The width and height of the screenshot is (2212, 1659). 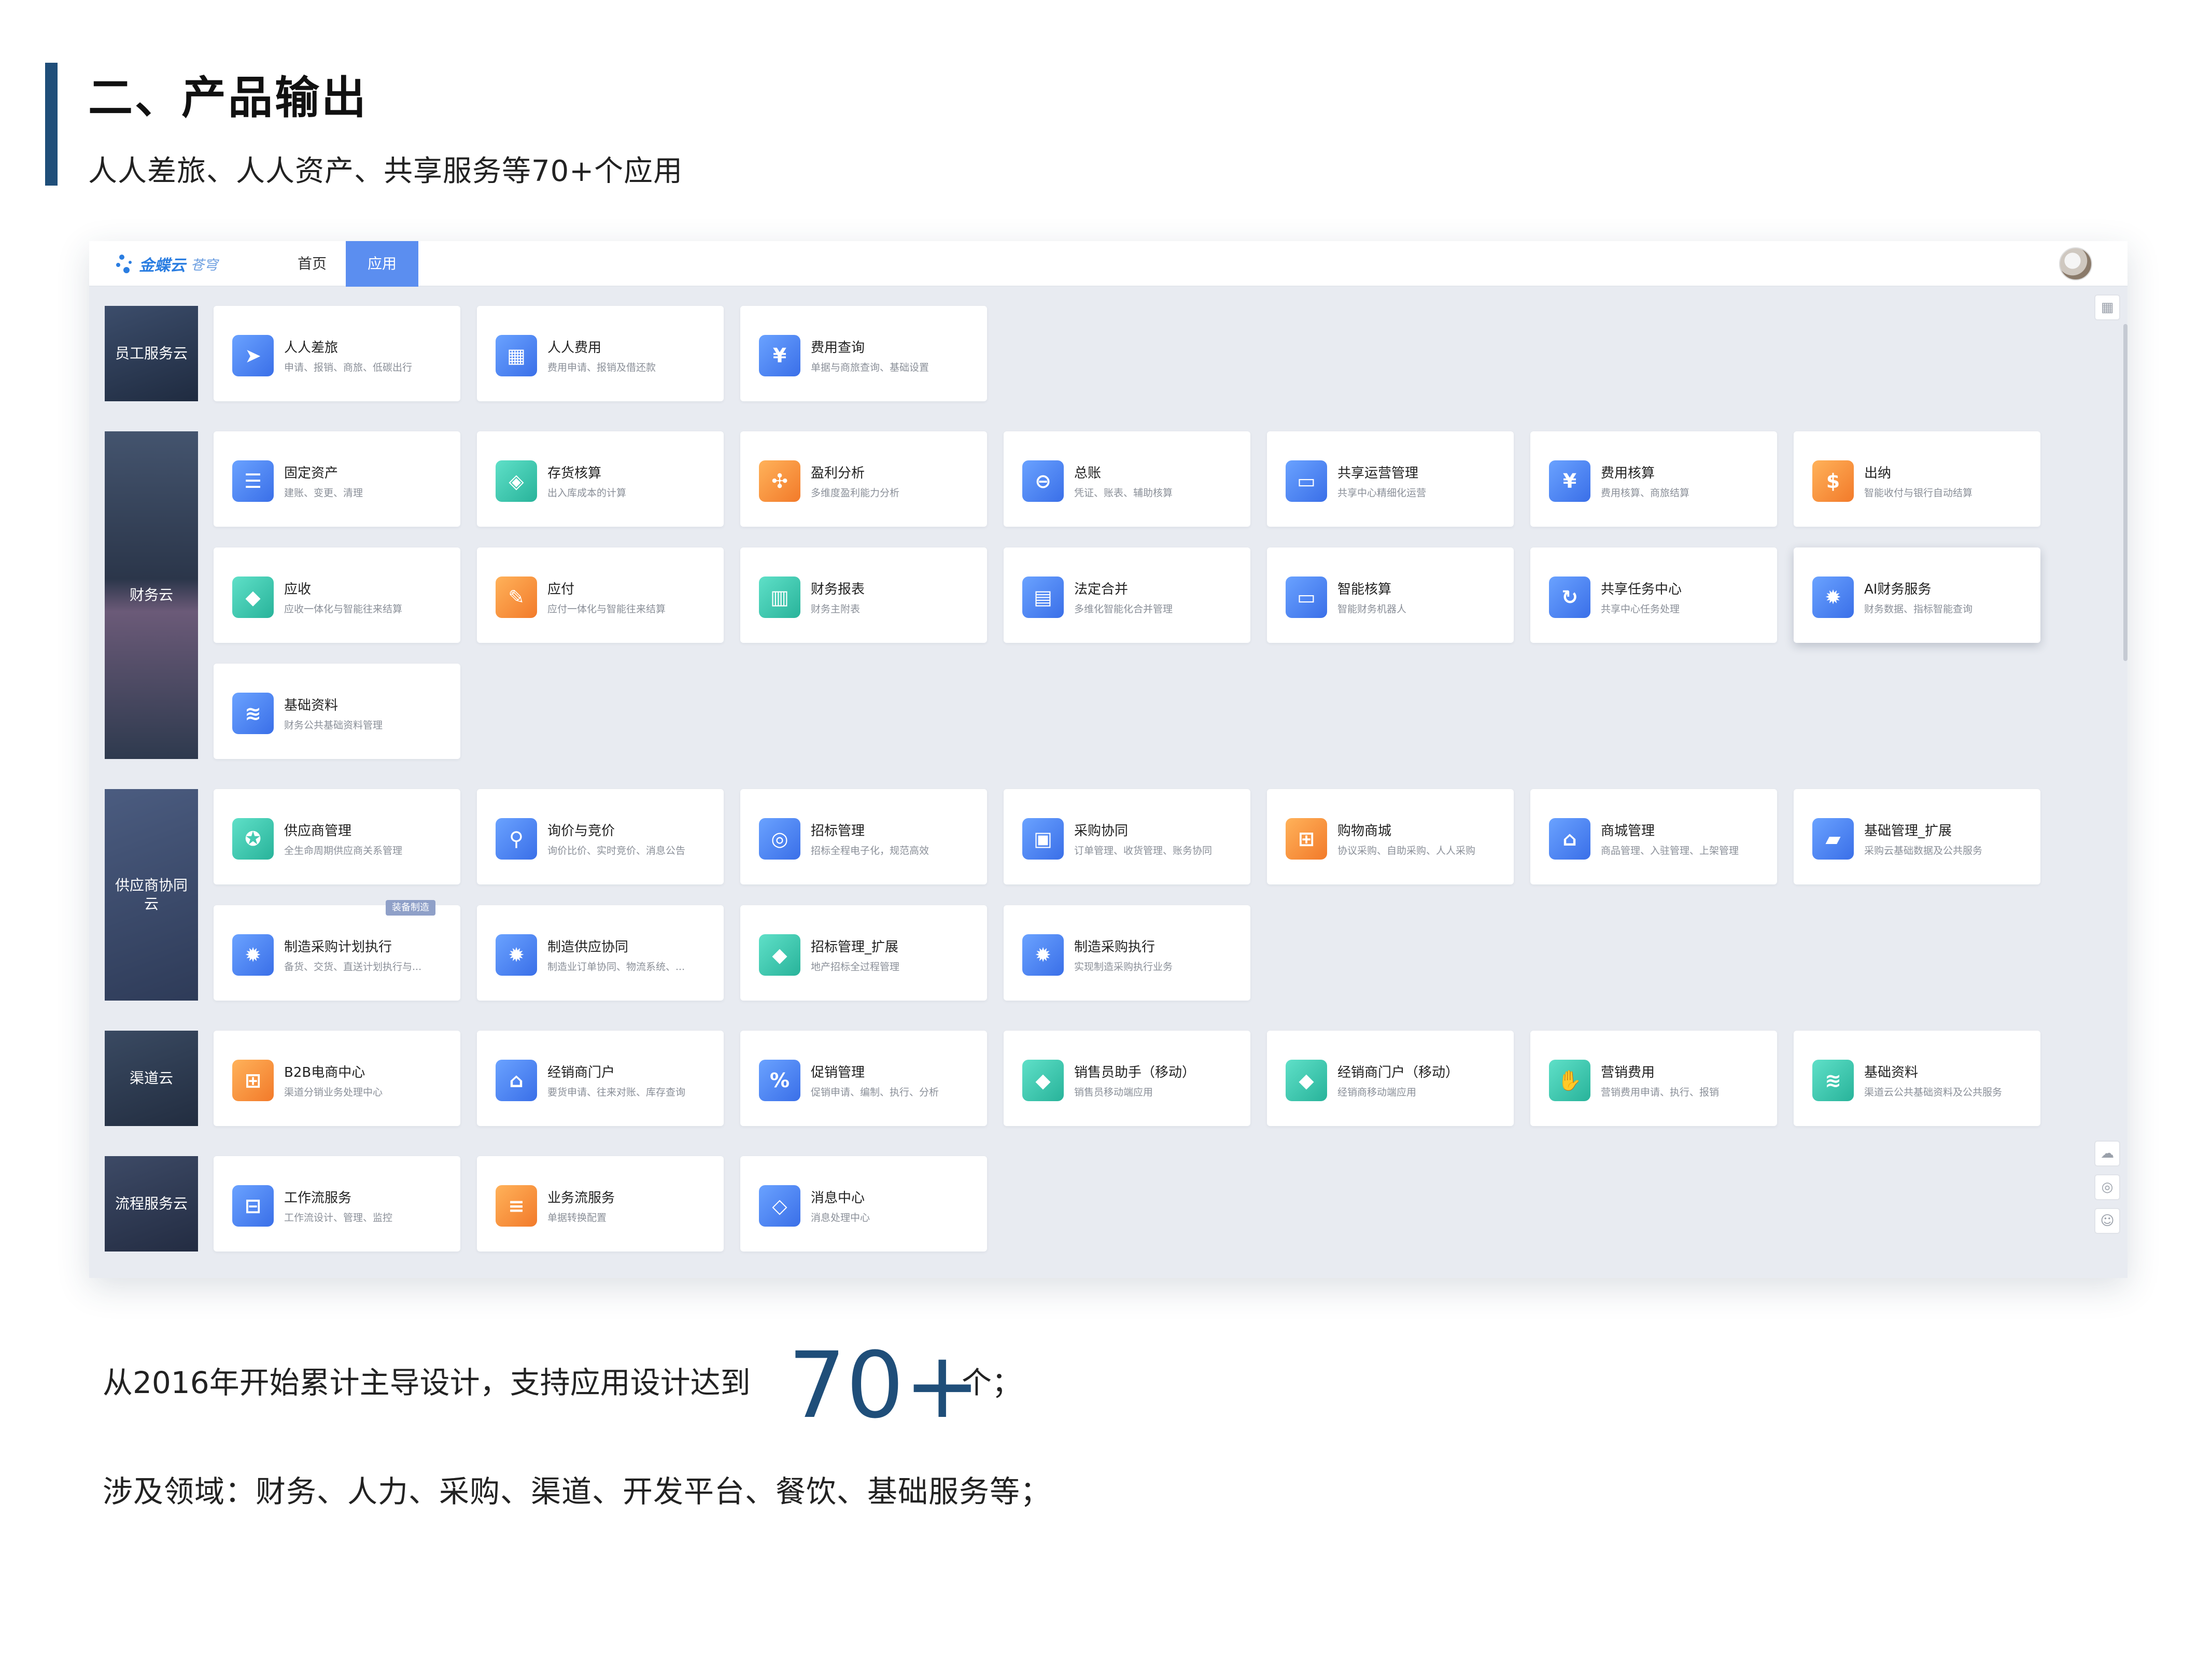 I want to click on app-card: ≡ 业务流服务 单据转换配置, so click(x=600, y=1204).